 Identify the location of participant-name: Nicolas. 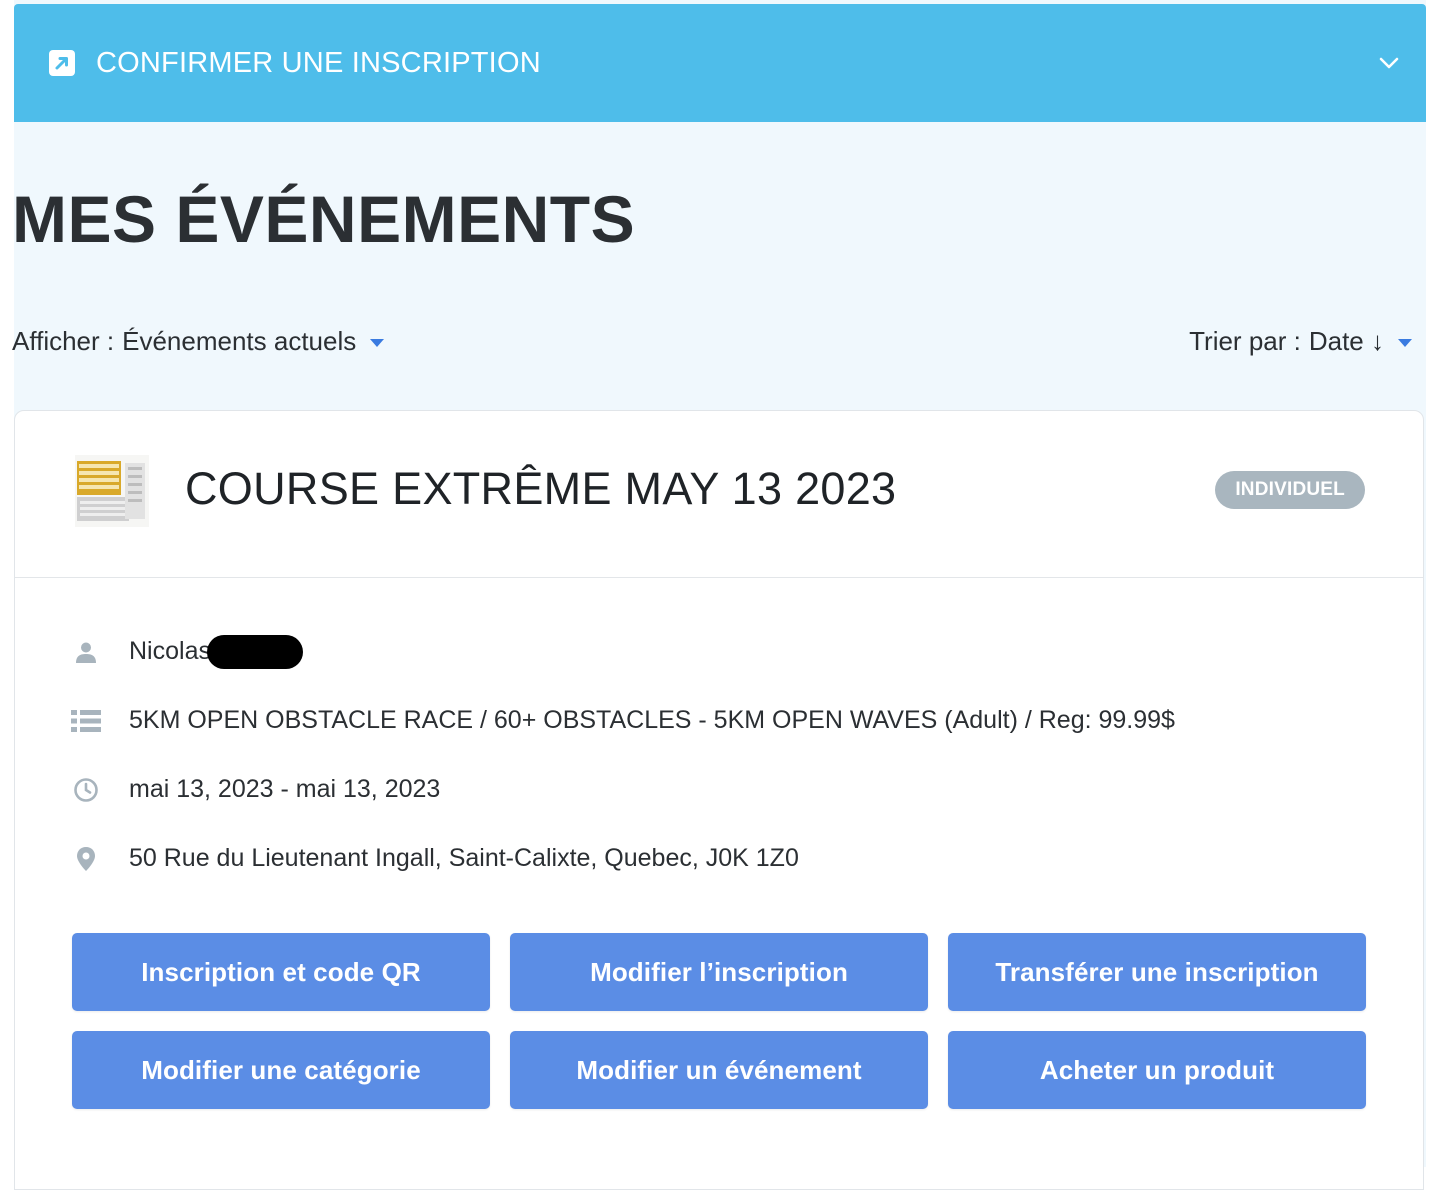
(170, 651).